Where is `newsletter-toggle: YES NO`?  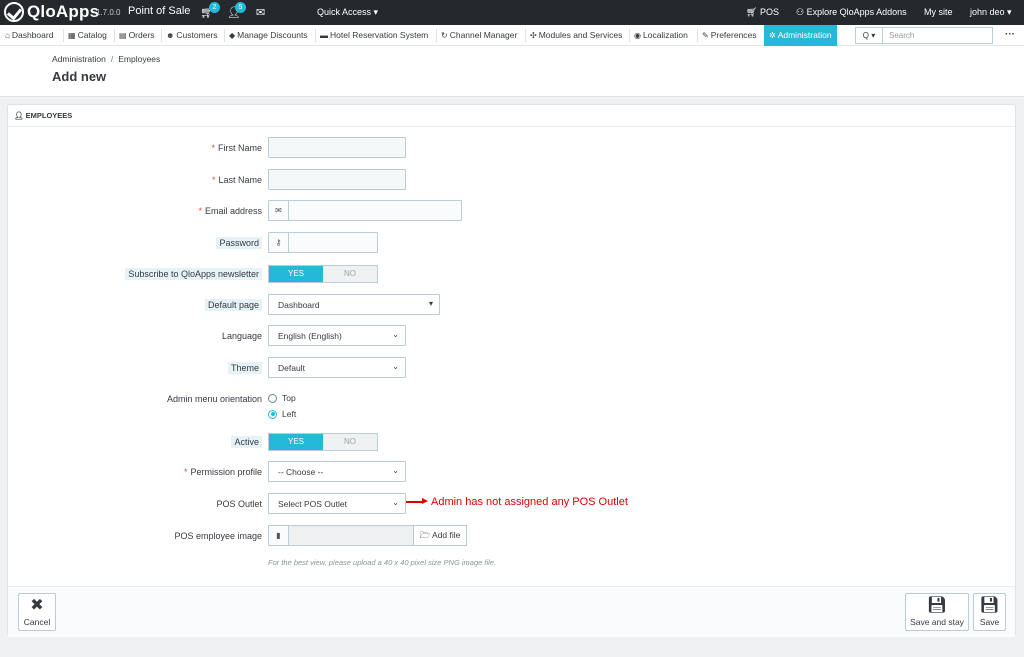 newsletter-toggle: YES NO is located at coordinates (323, 274).